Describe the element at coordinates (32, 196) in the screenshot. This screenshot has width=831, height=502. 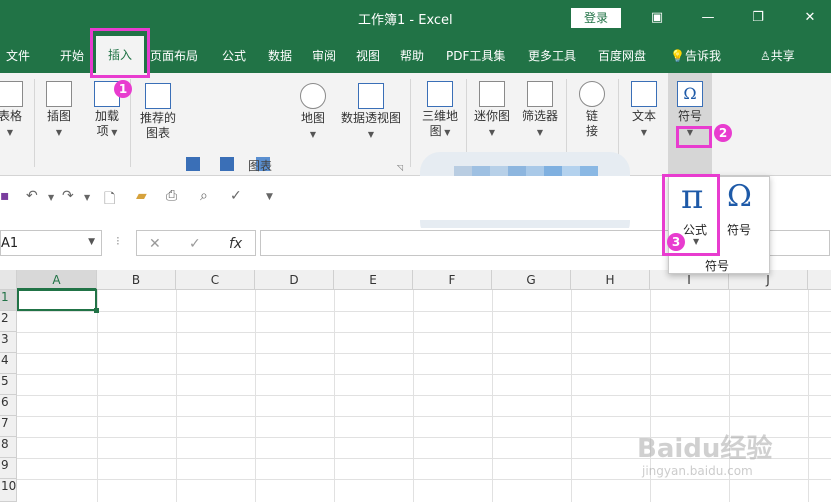
I see `undo-icon: ↶` at that location.